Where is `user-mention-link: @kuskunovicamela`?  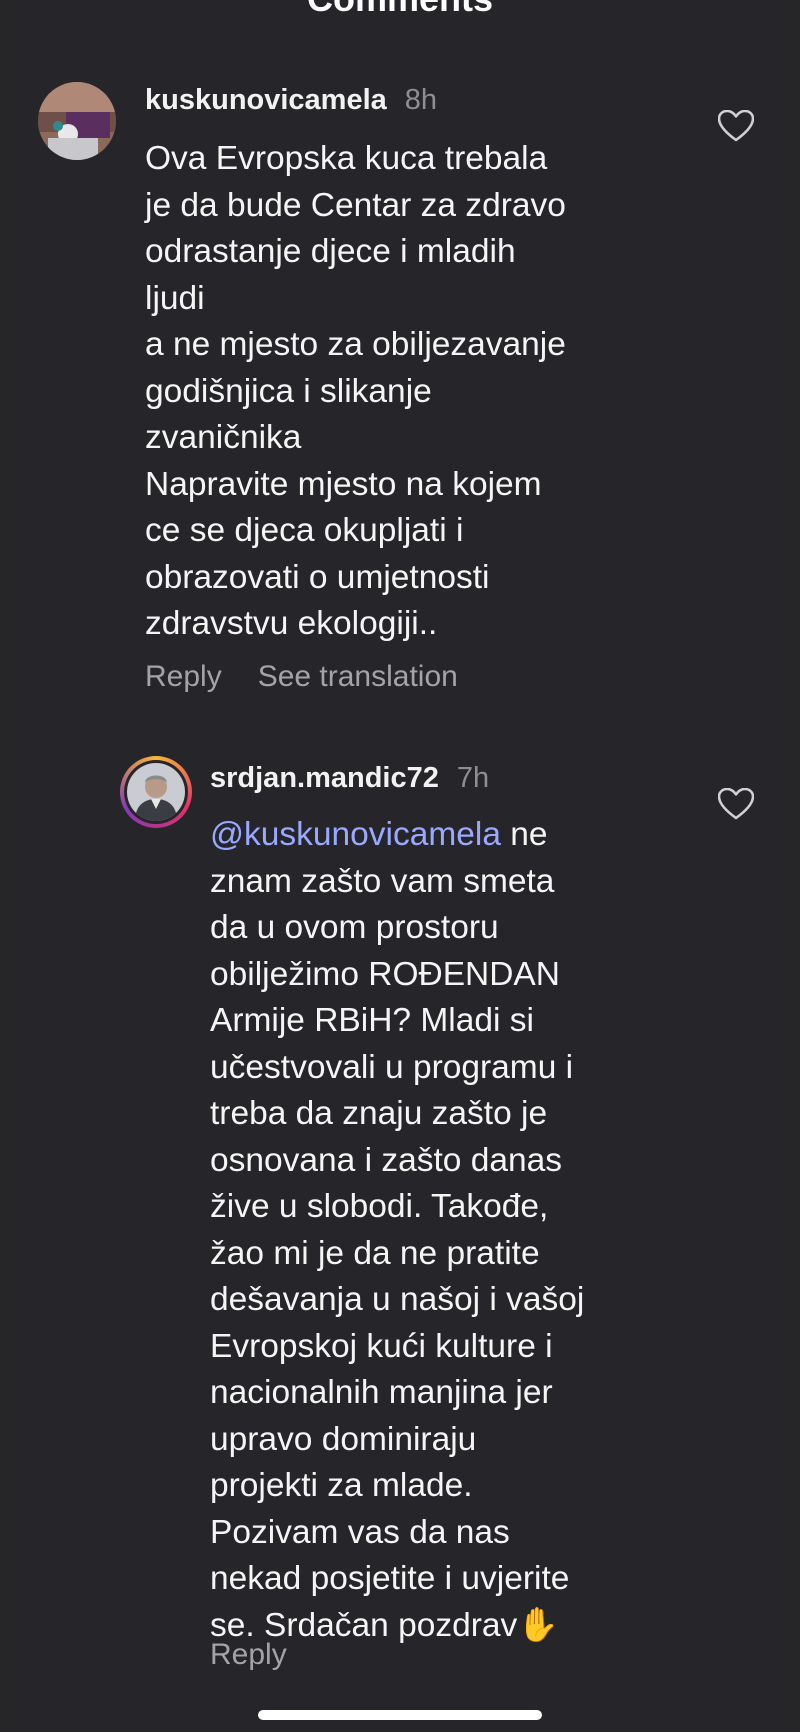
user-mention-link: @kuskunovicamela is located at coordinates (355, 834).